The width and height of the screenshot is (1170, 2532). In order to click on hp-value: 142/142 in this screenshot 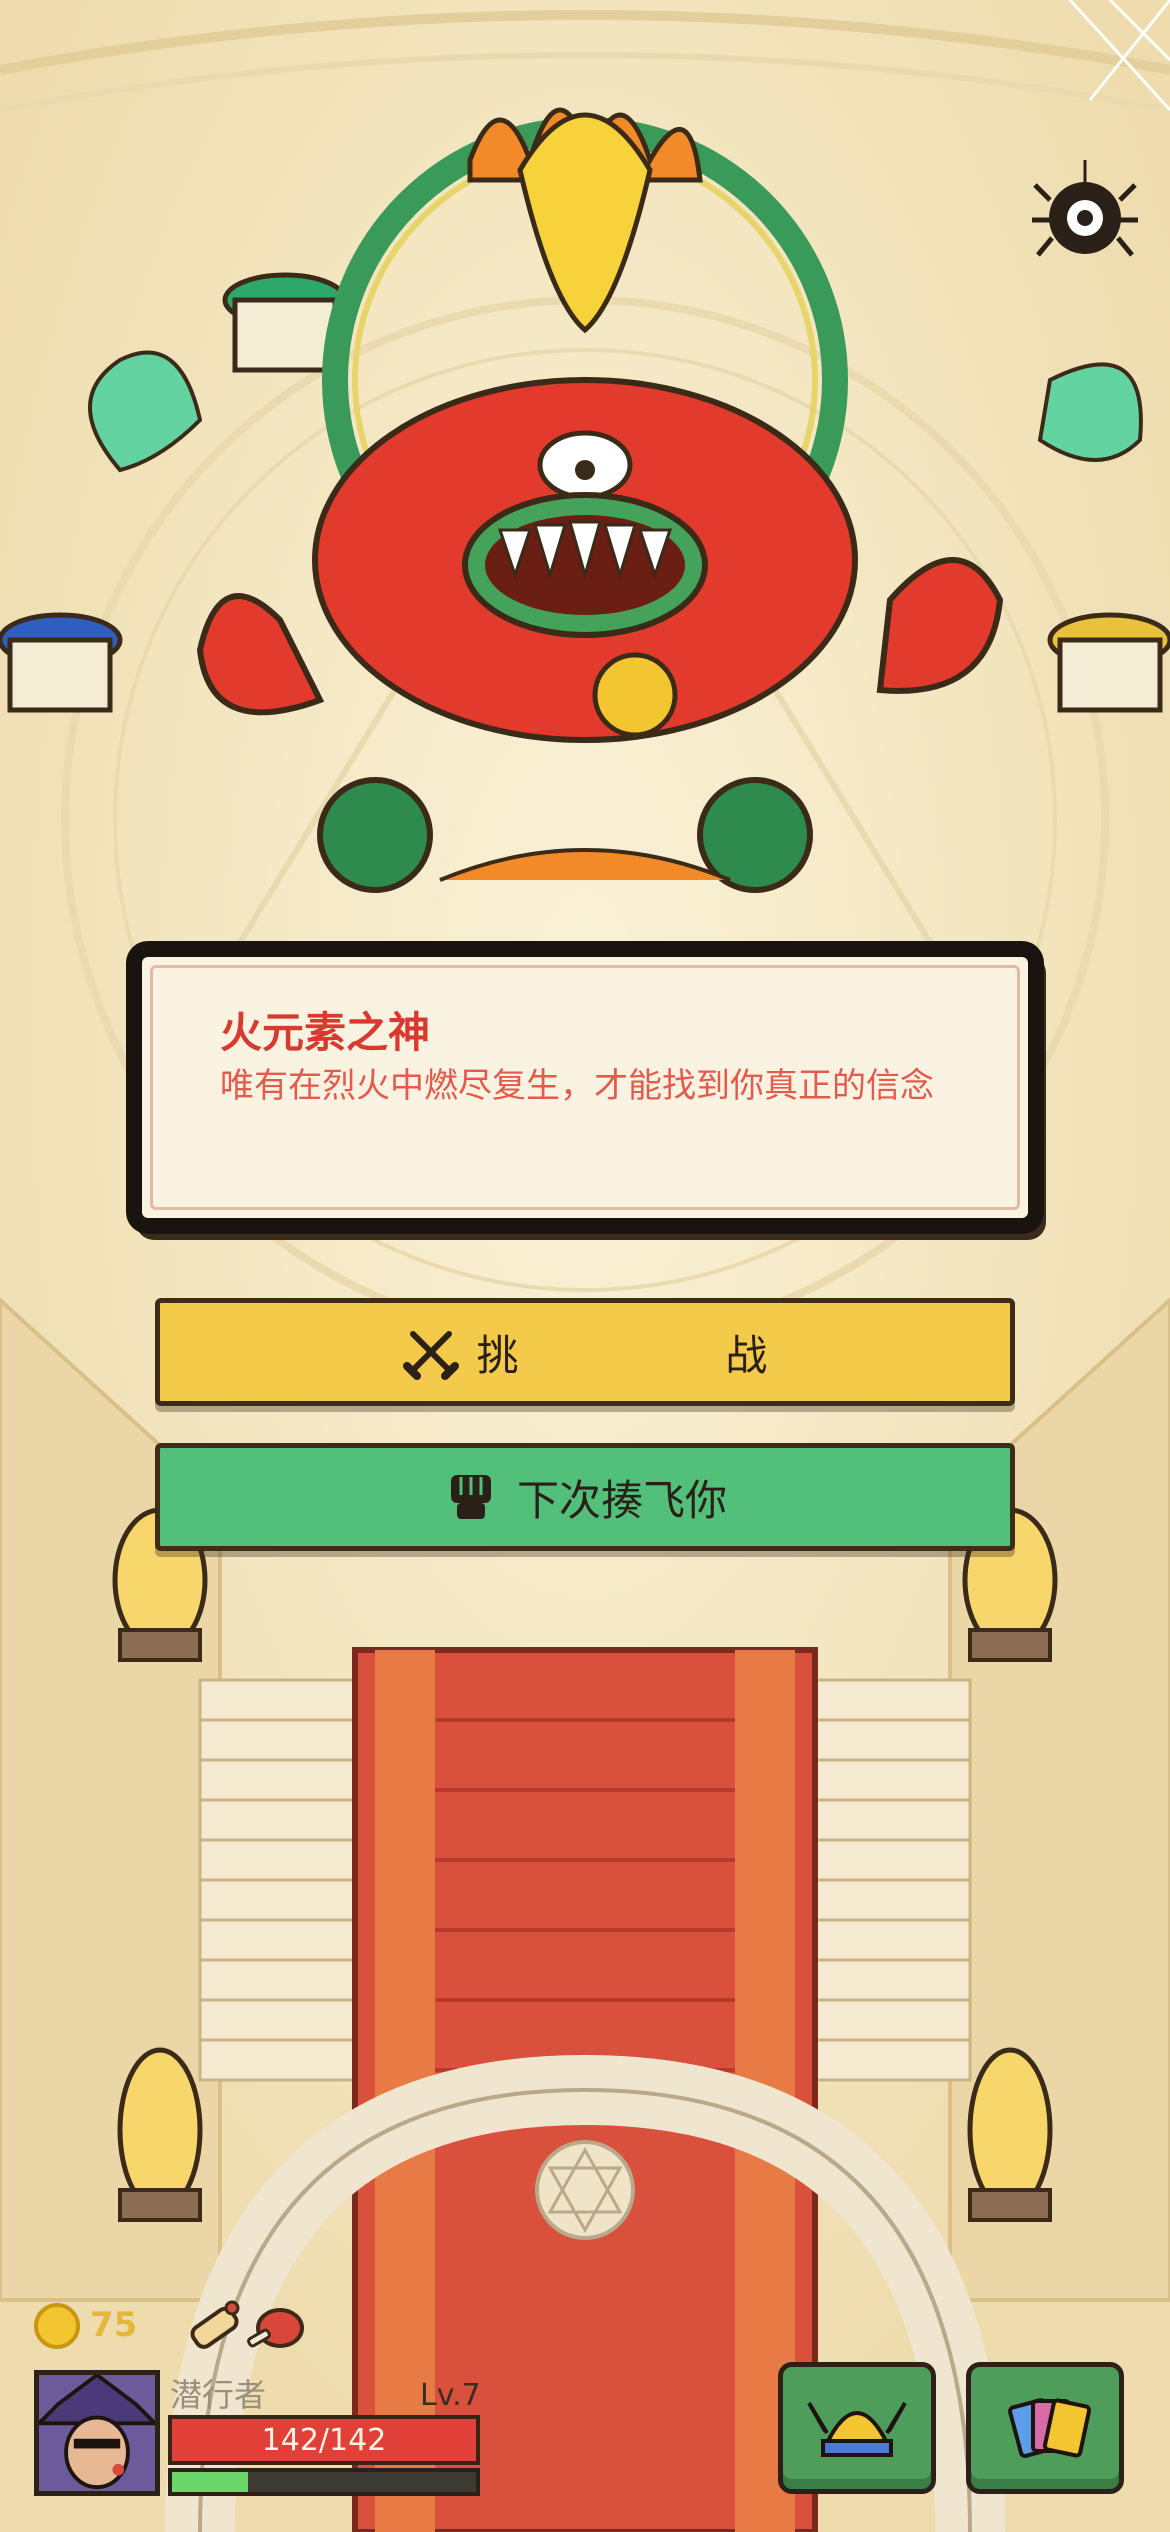, I will do `click(324, 2440)`.